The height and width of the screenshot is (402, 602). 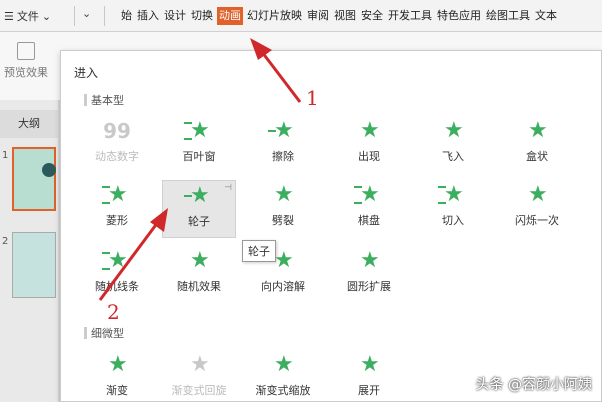 I want to click on effect-dynamic-number: 99 动态数字, so click(x=117, y=141).